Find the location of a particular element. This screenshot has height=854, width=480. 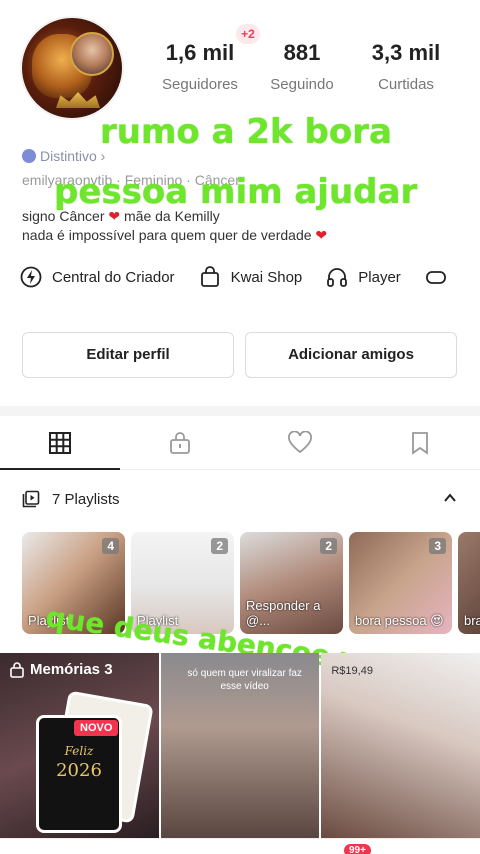

tab-videos is located at coordinates (60, 443).